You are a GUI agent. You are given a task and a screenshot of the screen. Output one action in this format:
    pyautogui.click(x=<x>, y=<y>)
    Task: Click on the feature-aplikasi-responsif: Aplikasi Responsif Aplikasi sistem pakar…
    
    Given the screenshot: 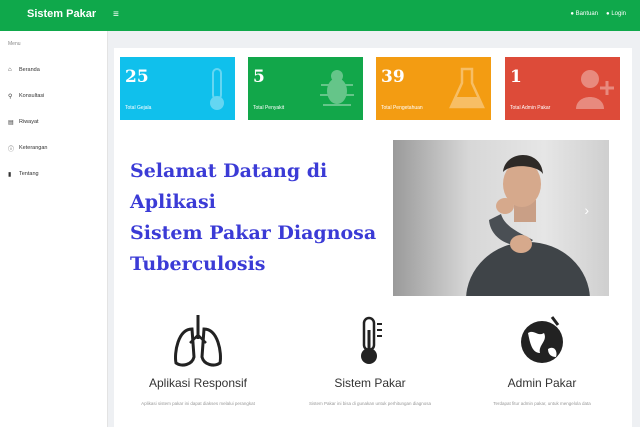 What is the action you would take?
    pyautogui.click(x=198, y=359)
    